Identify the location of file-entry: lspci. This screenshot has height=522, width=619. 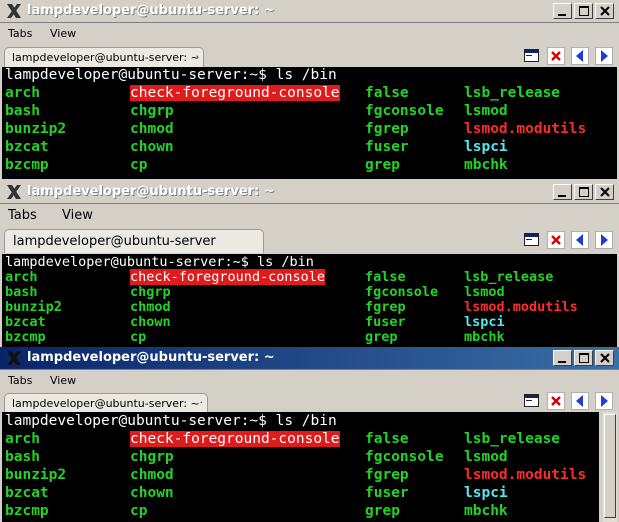
(486, 147).